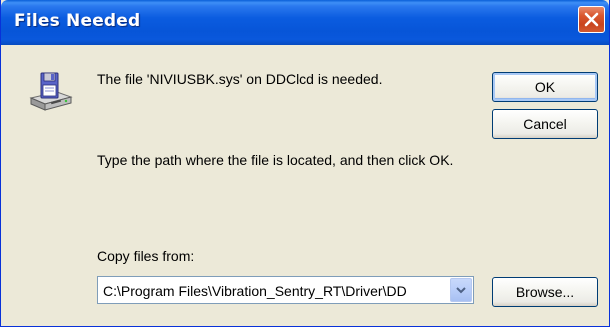 Image resolution: width=610 pixels, height=327 pixels. What do you see at coordinates (51, 92) in the screenshot?
I see `floppy-disk-drive-icon` at bounding box center [51, 92].